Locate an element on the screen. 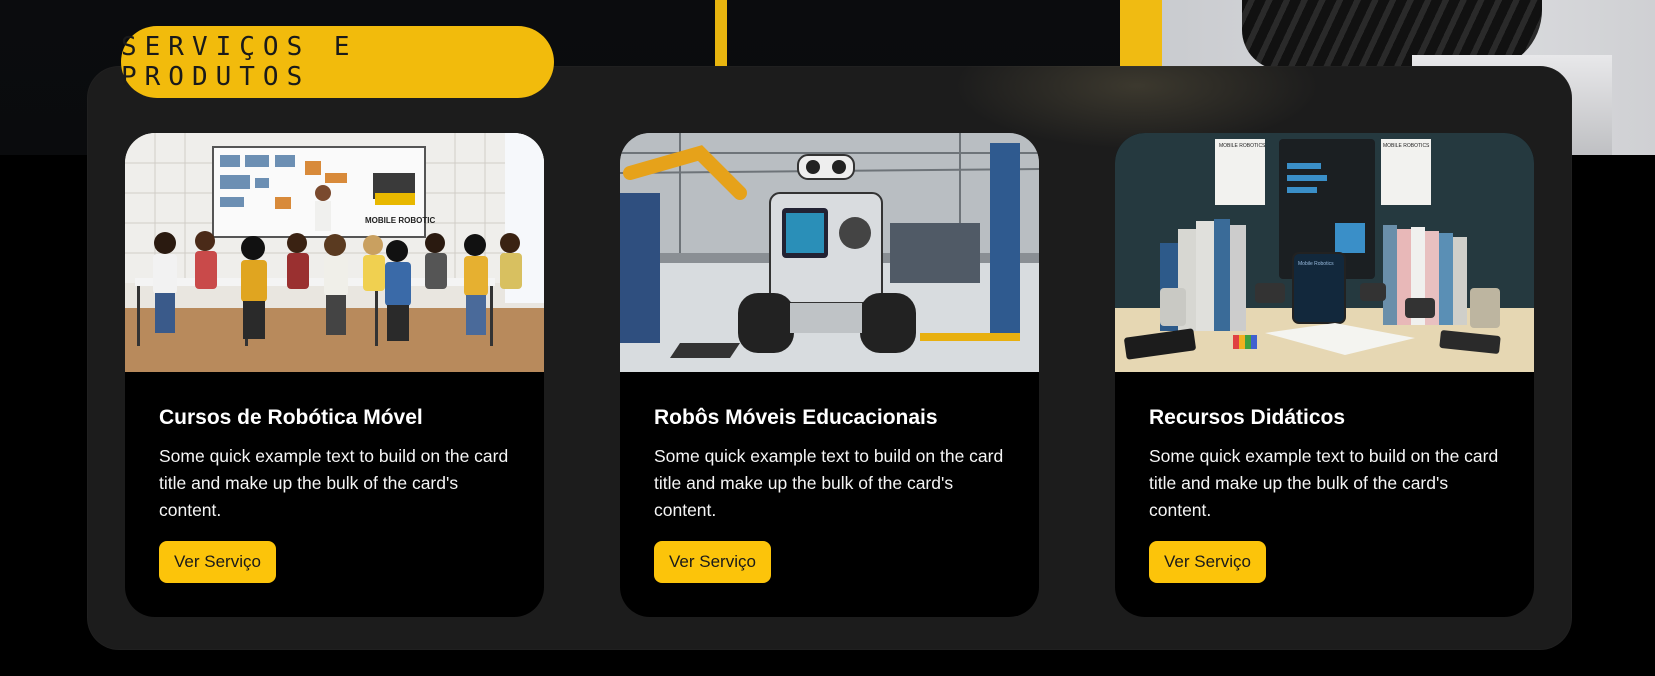 The image size is (1655, 676). classroom-image: MOBILE ROBOTIC is located at coordinates (334, 252).